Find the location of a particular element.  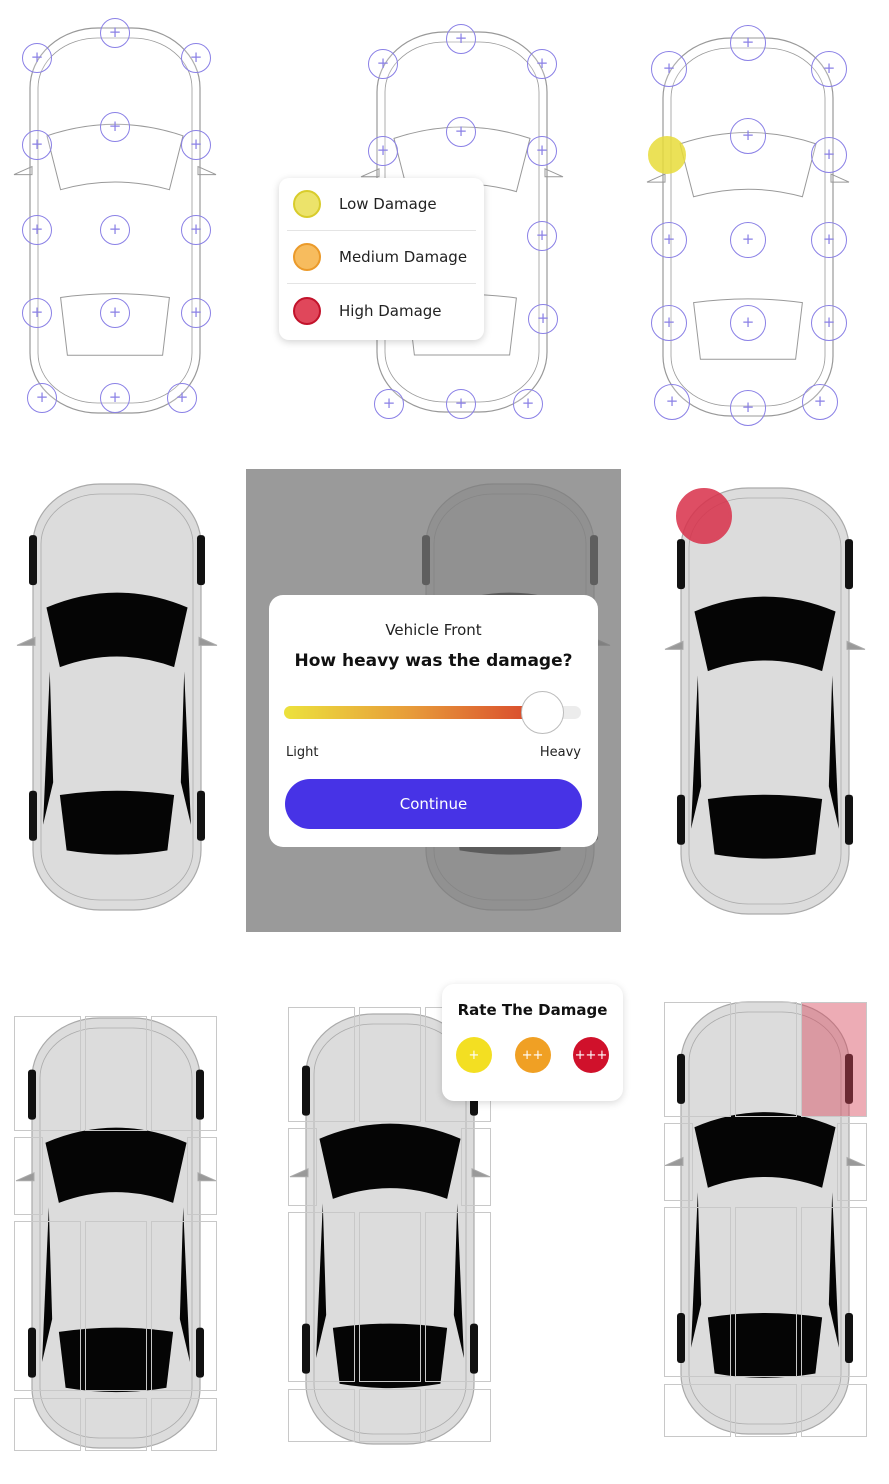

legend-label: Medium Damage is located at coordinates (403, 257).